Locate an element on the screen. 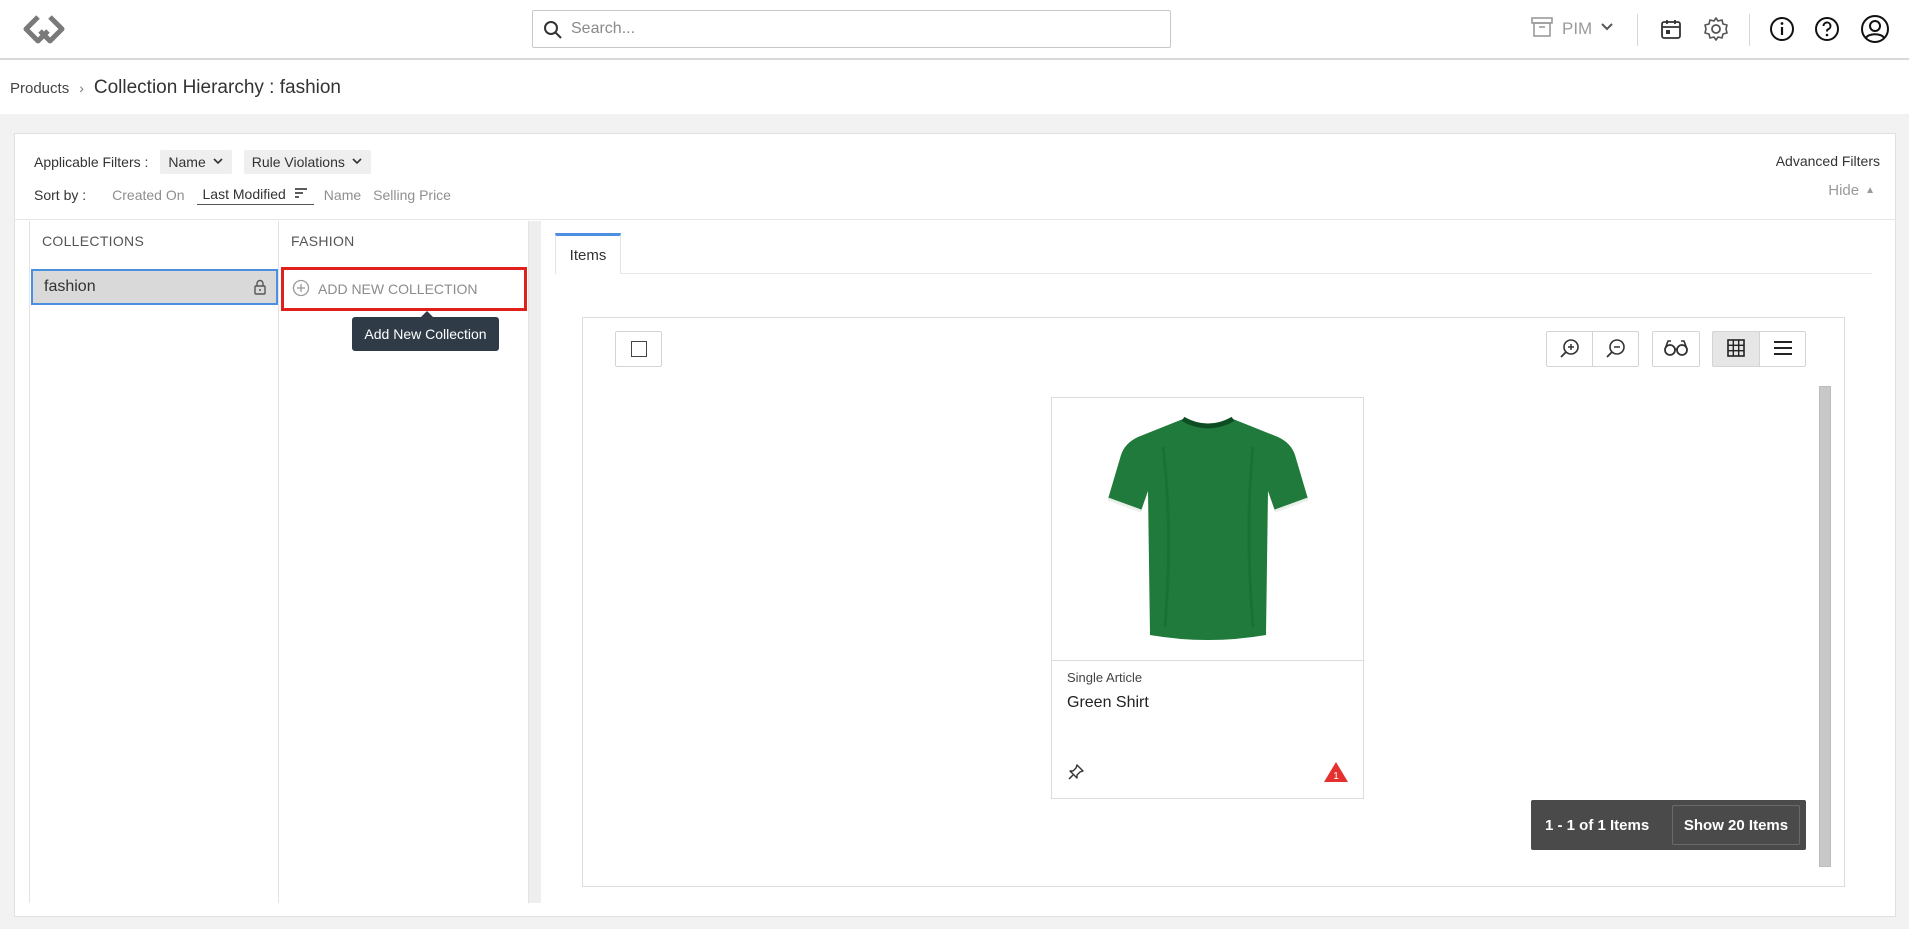 The width and height of the screenshot is (1909, 929). sort-option-selling-price: Selling Price is located at coordinates (412, 195).